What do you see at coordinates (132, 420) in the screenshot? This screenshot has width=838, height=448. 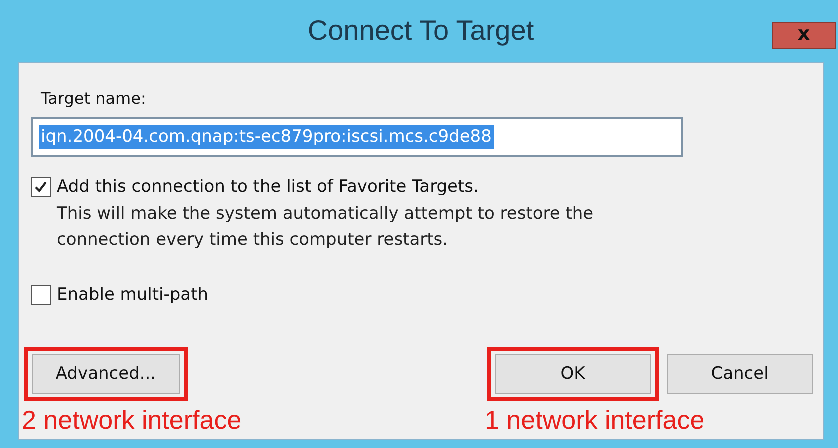 I see `annotation-text: 2 network interface` at bounding box center [132, 420].